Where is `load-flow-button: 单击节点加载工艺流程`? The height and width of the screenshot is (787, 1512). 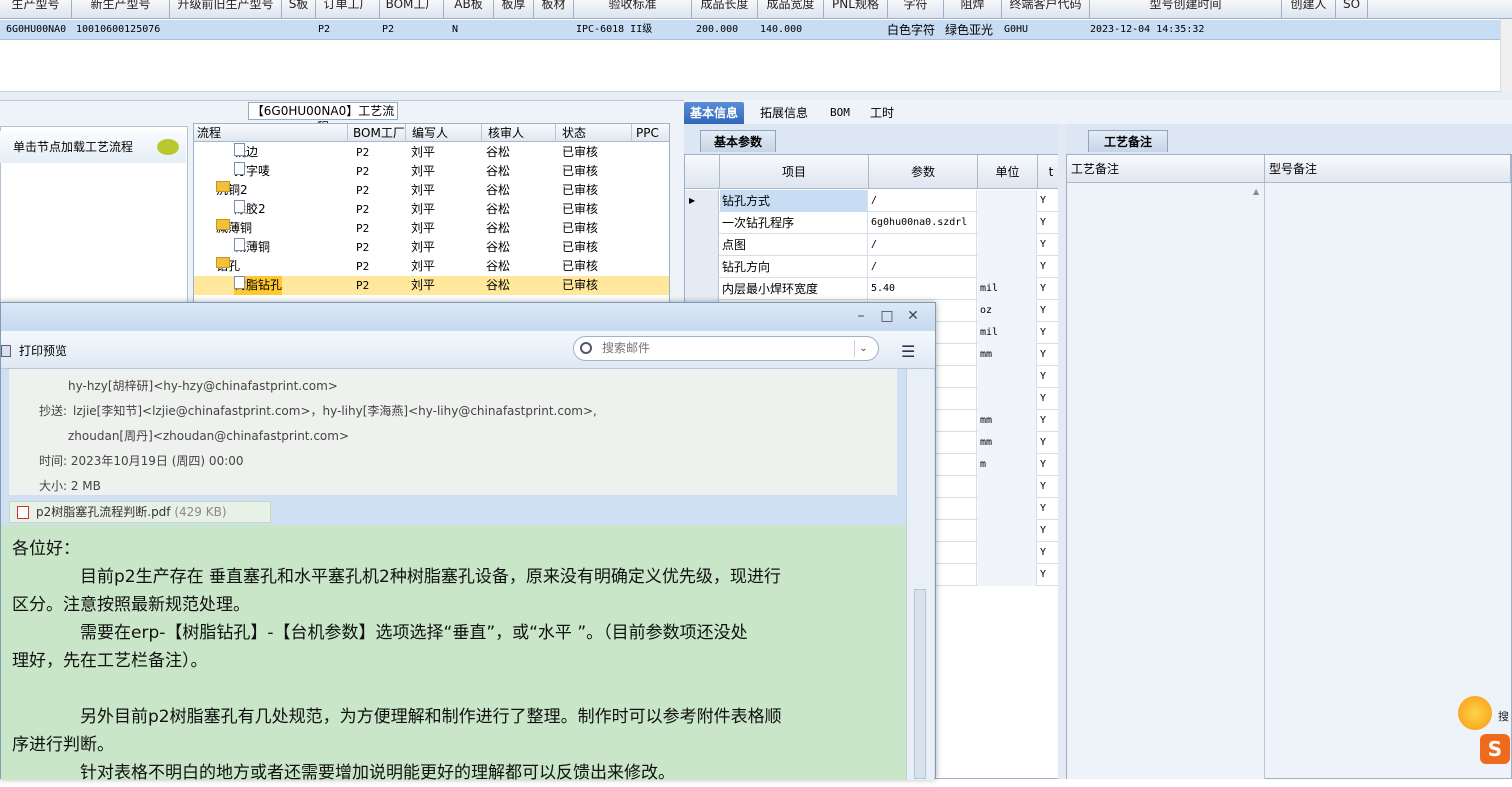 load-flow-button: 单击节点加载工艺流程 is located at coordinates (93, 147).